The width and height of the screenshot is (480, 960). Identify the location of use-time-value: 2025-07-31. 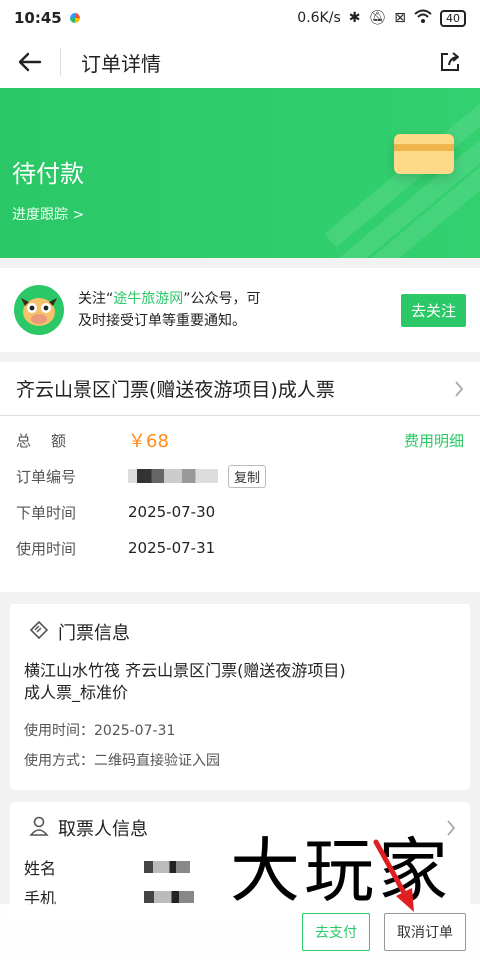
(172, 548).